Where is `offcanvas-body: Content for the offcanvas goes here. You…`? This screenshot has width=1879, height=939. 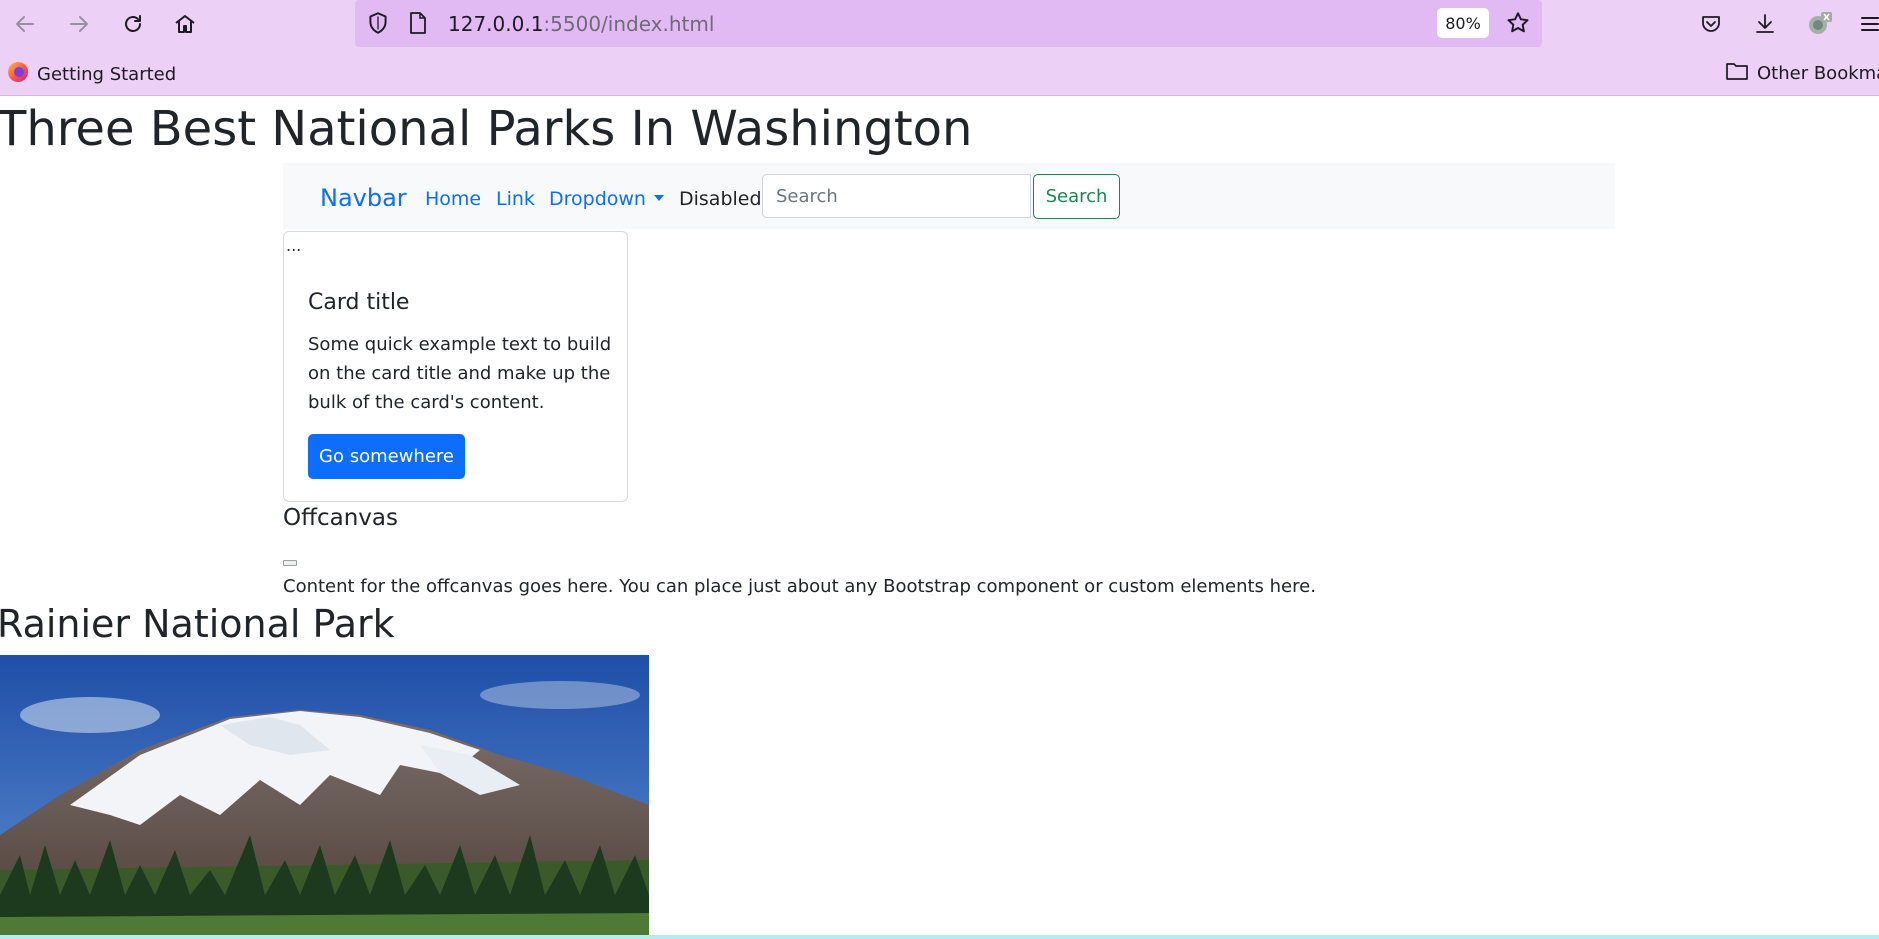
offcanvas-body: Content for the offcanvas goes here. You… is located at coordinates (799, 586).